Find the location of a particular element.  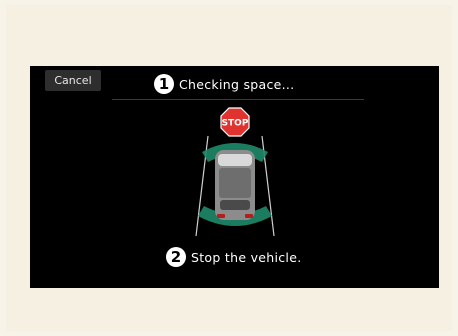

vehicle-scene: STOP is located at coordinates (235, 172).